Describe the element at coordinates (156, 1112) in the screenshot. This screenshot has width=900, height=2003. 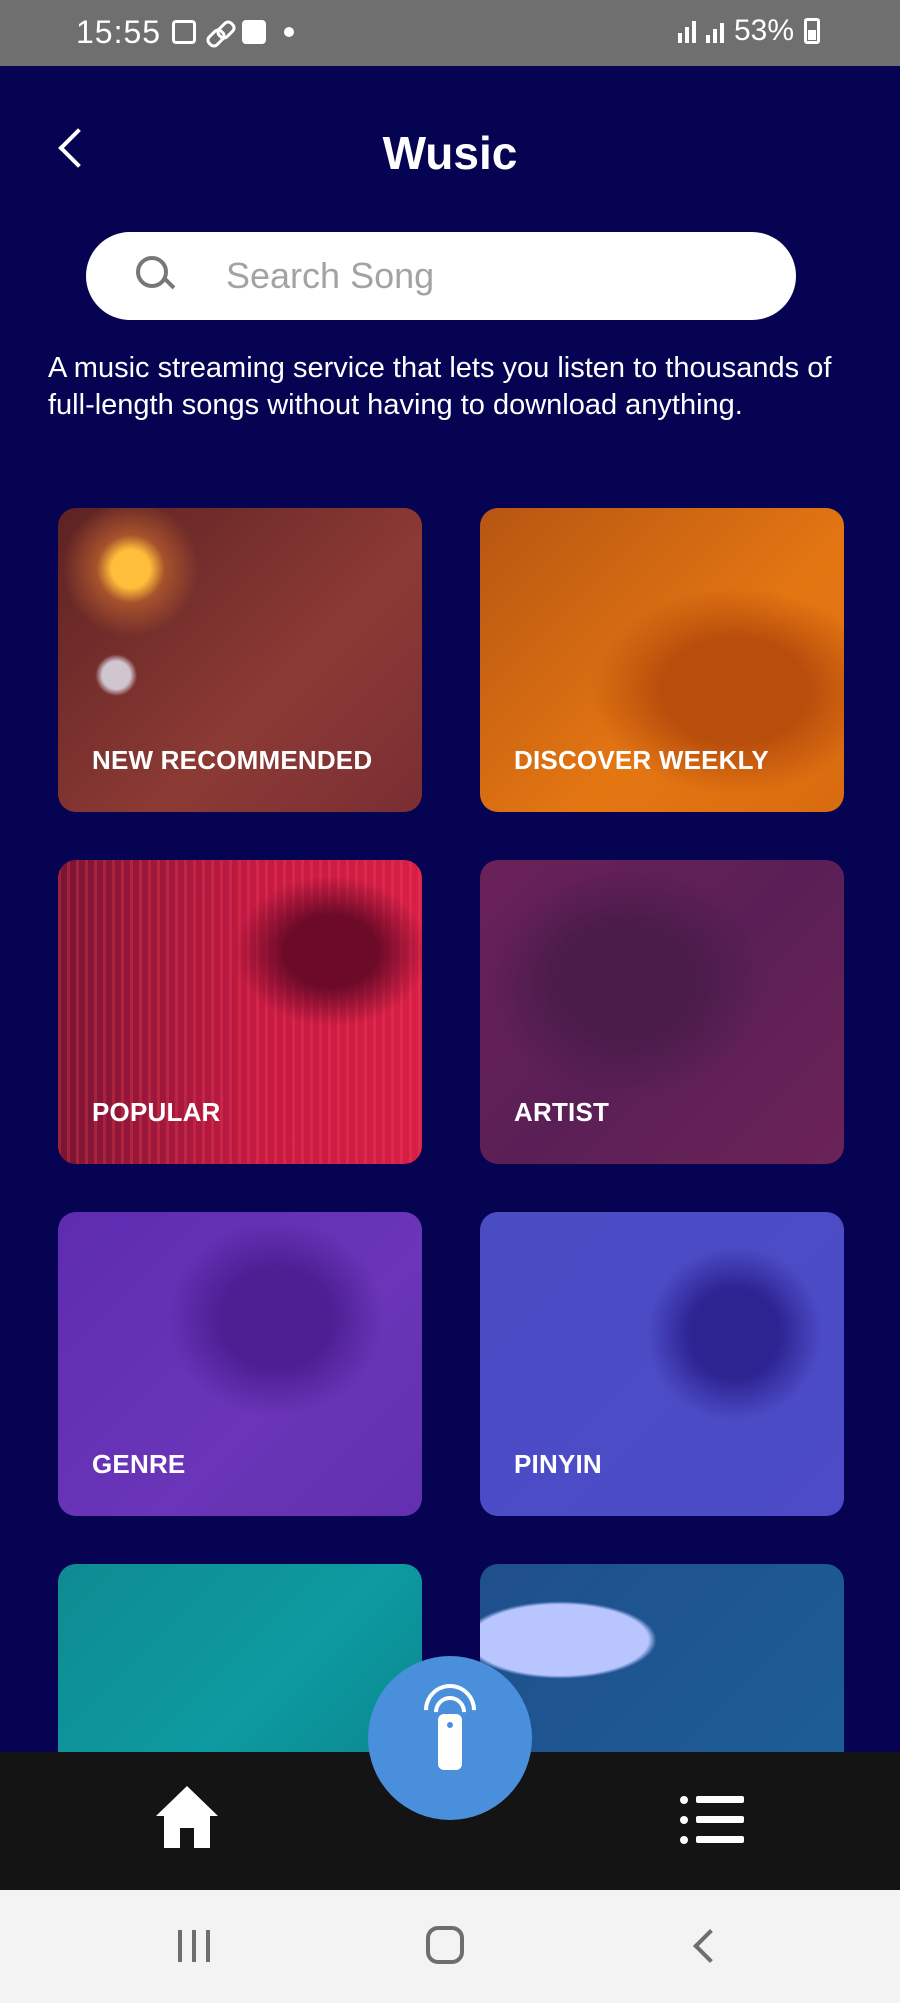
I see `category-label: POPULAR` at that location.